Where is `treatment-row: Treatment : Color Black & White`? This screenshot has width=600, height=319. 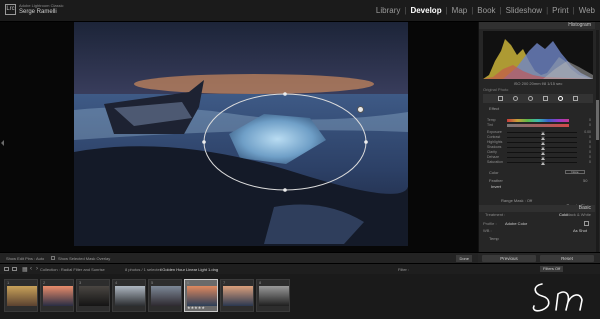
treatment-row: Treatment : Color Black & White is located at coordinates (538, 215).